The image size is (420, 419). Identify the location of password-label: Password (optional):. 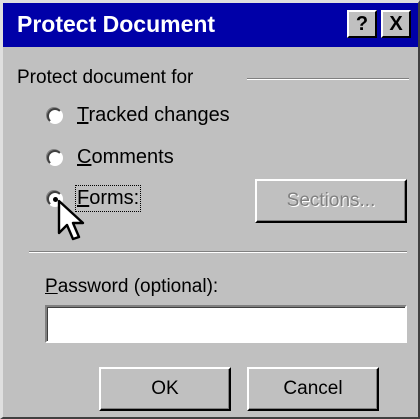
(132, 286).